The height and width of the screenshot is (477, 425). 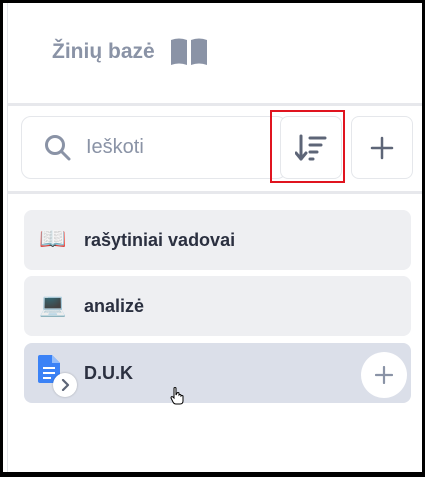 I want to click on page-title: Žinių bazė, so click(x=130, y=52).